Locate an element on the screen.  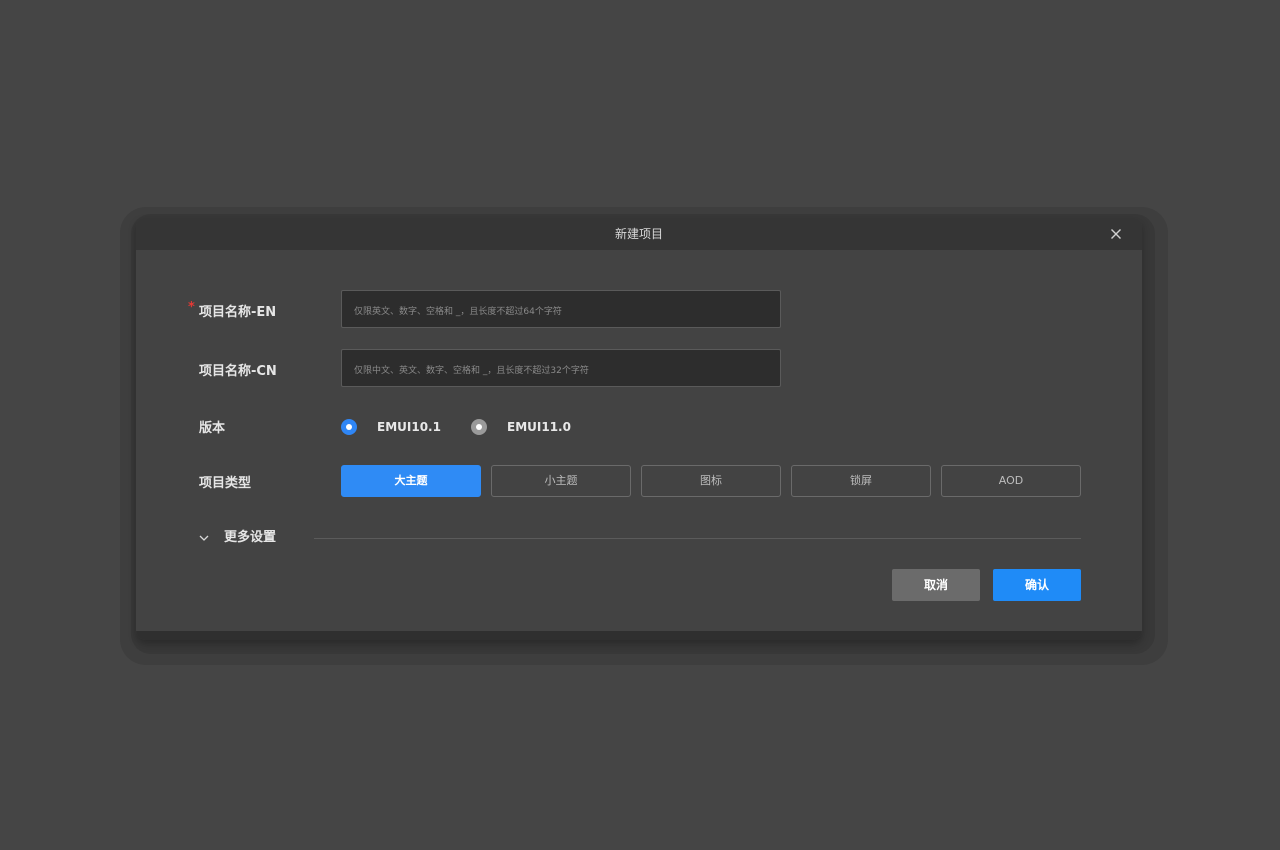
name-cn-label: 项目名称-CN is located at coordinates (238, 371).